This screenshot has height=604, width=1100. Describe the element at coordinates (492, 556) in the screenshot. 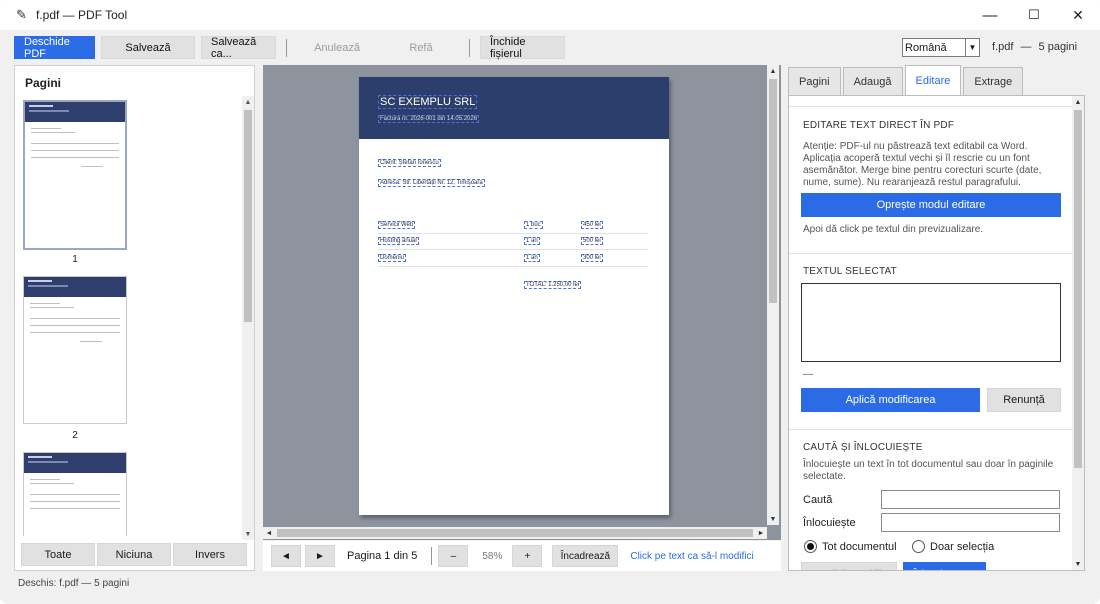

I see `zoom-level: 58%` at that location.